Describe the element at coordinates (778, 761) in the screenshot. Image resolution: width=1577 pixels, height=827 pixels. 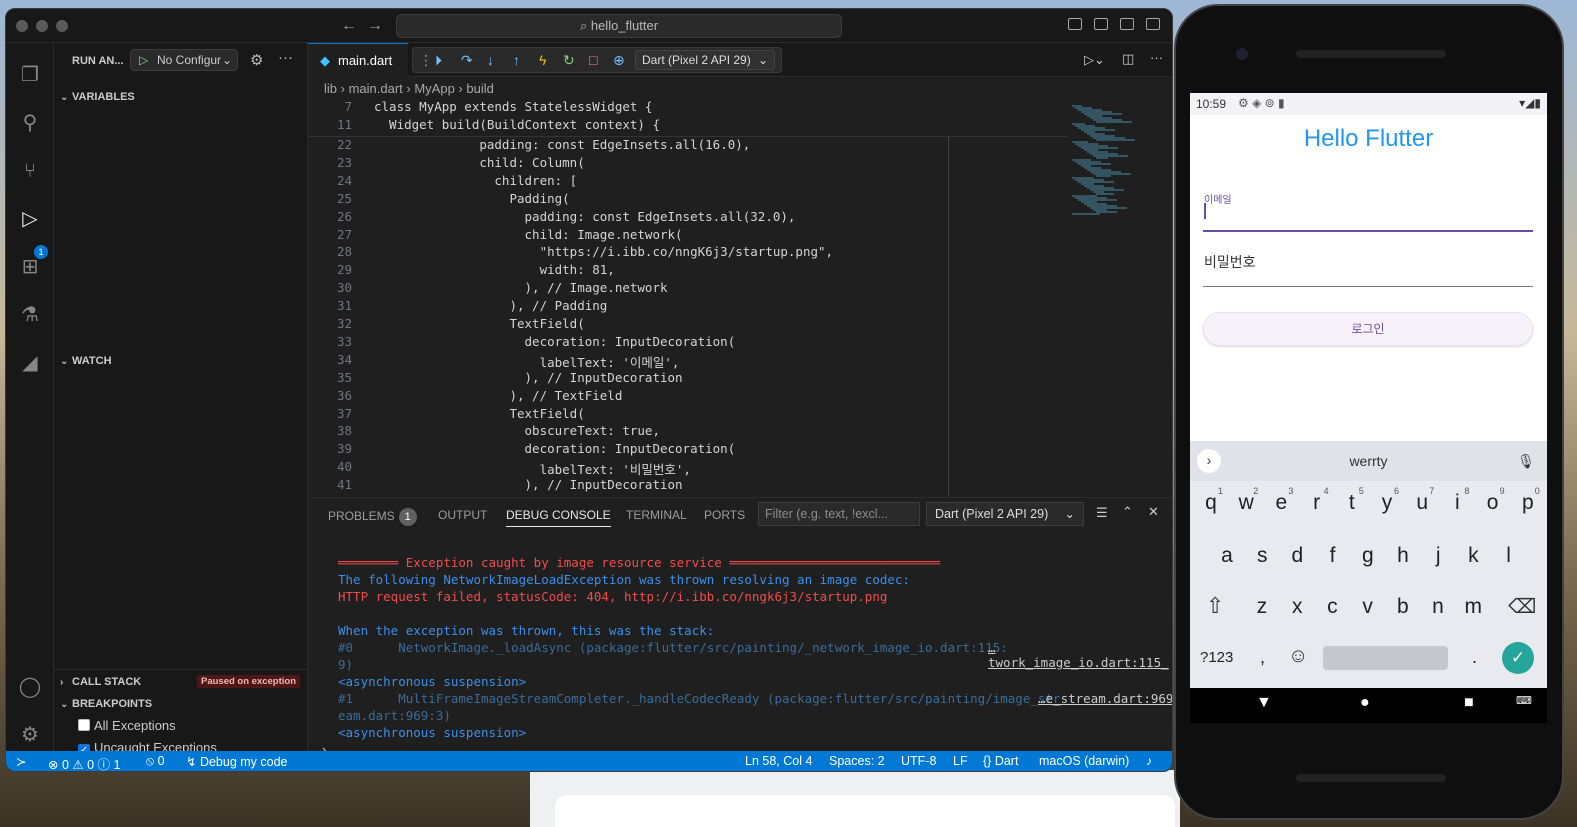
I see `cursor-position: Ln 58, Col 4` at that location.